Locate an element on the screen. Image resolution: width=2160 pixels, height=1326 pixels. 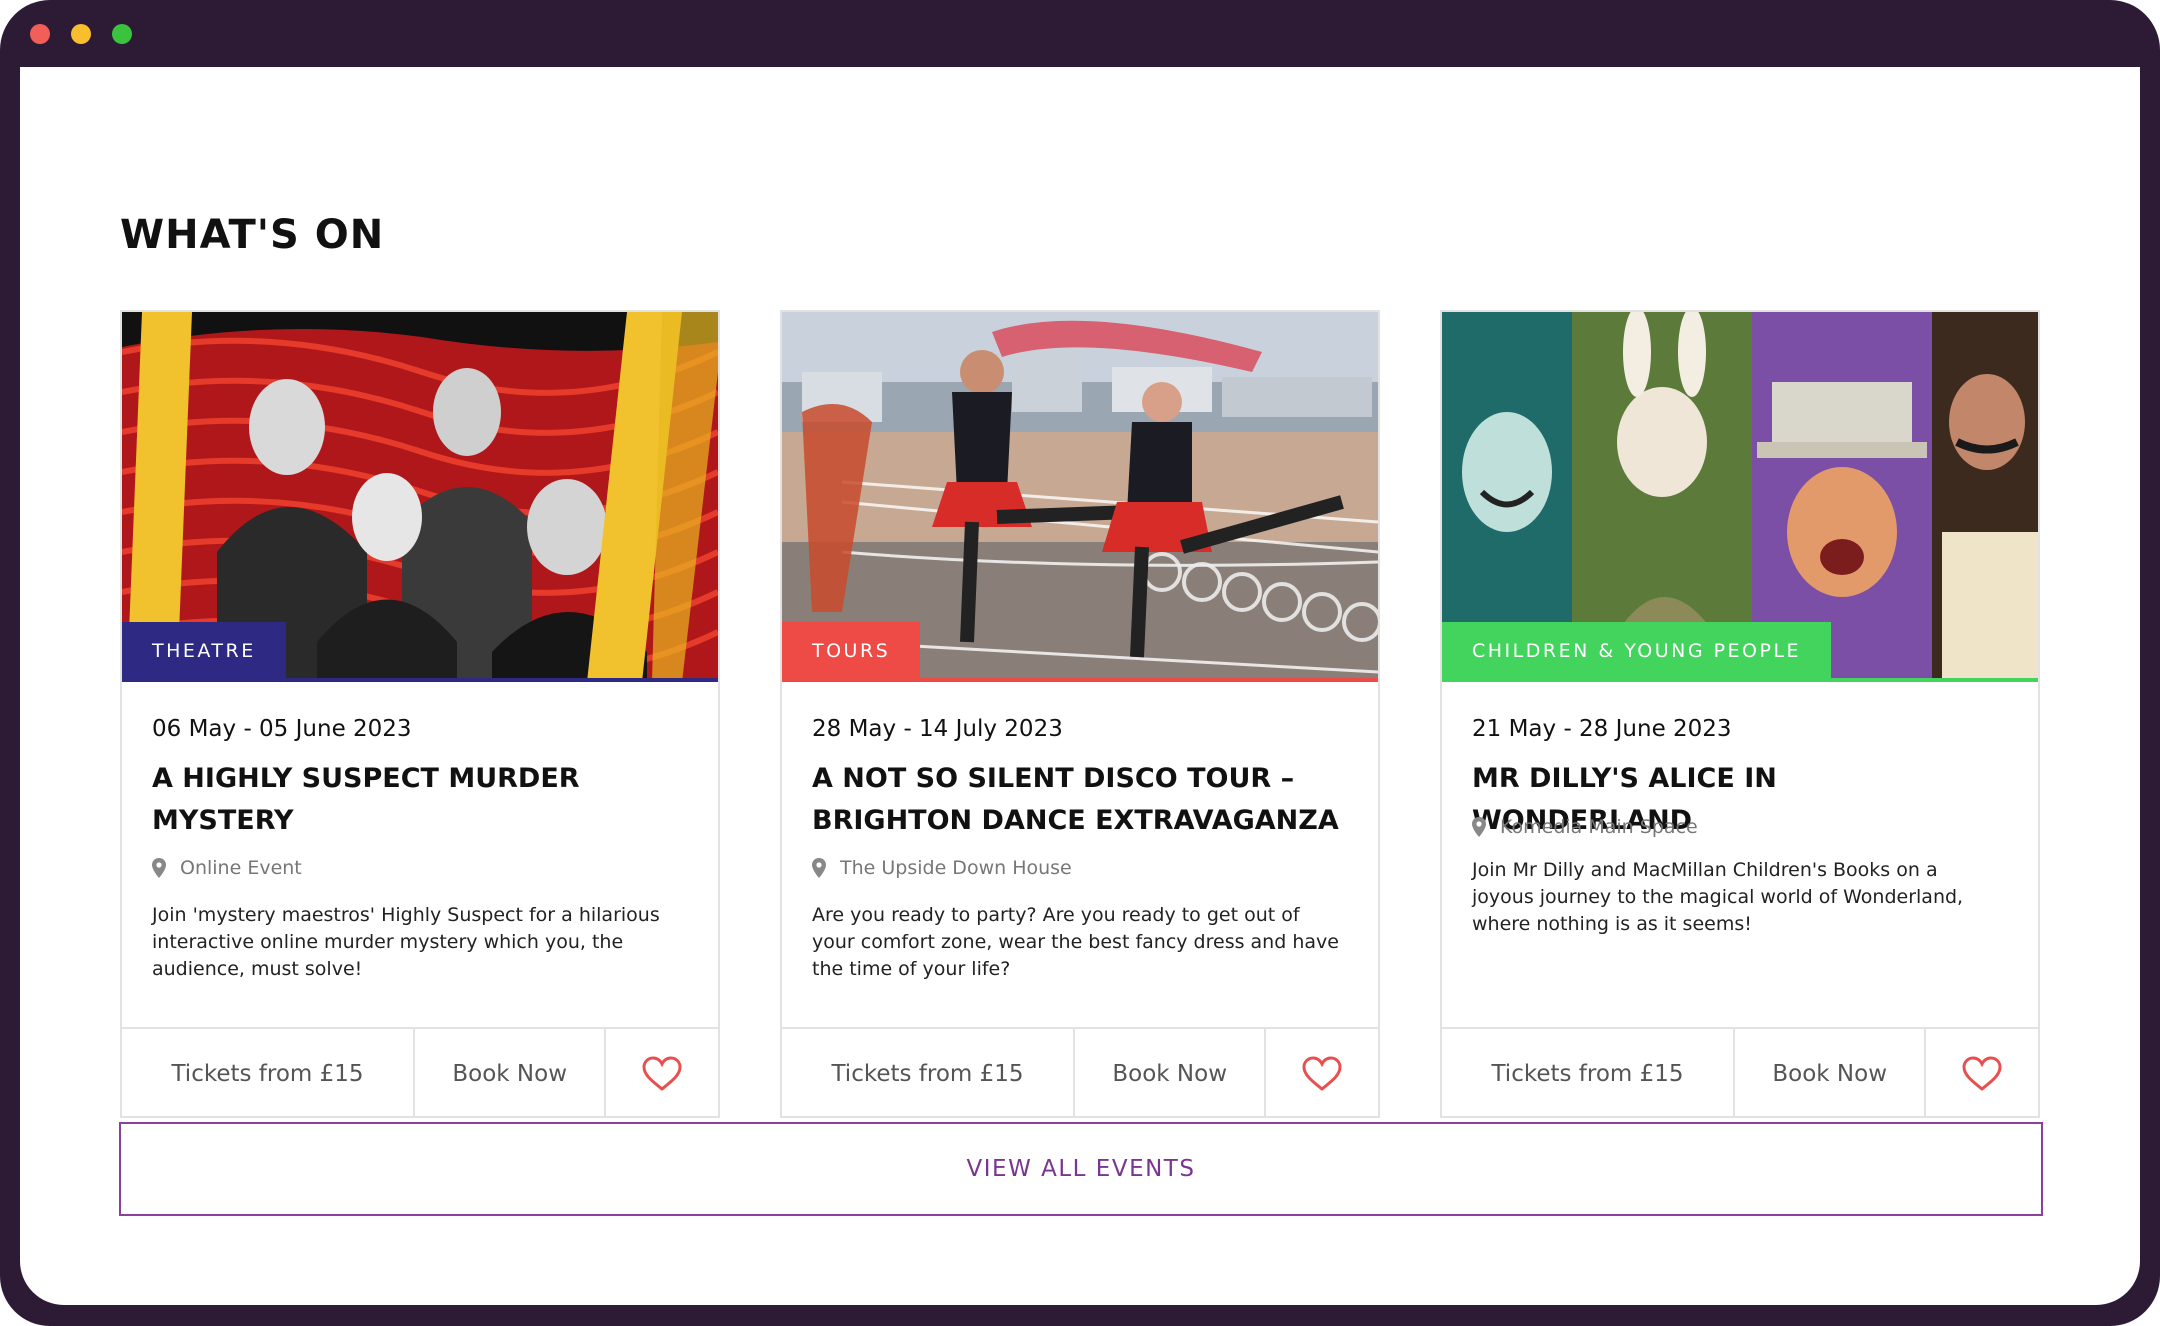
event-image: TOURS is located at coordinates (1080, 497).